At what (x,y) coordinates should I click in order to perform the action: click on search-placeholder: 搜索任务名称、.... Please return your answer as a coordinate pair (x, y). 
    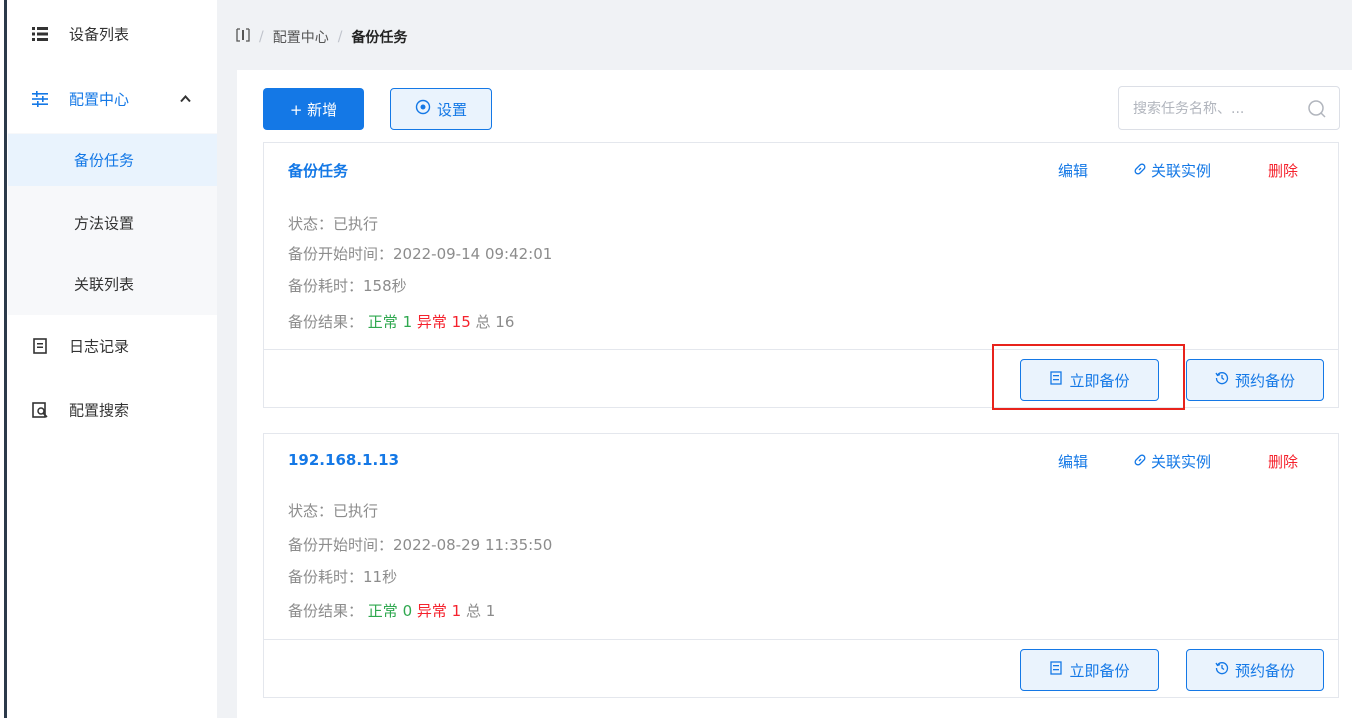
    Looking at the image, I should click on (1189, 109).